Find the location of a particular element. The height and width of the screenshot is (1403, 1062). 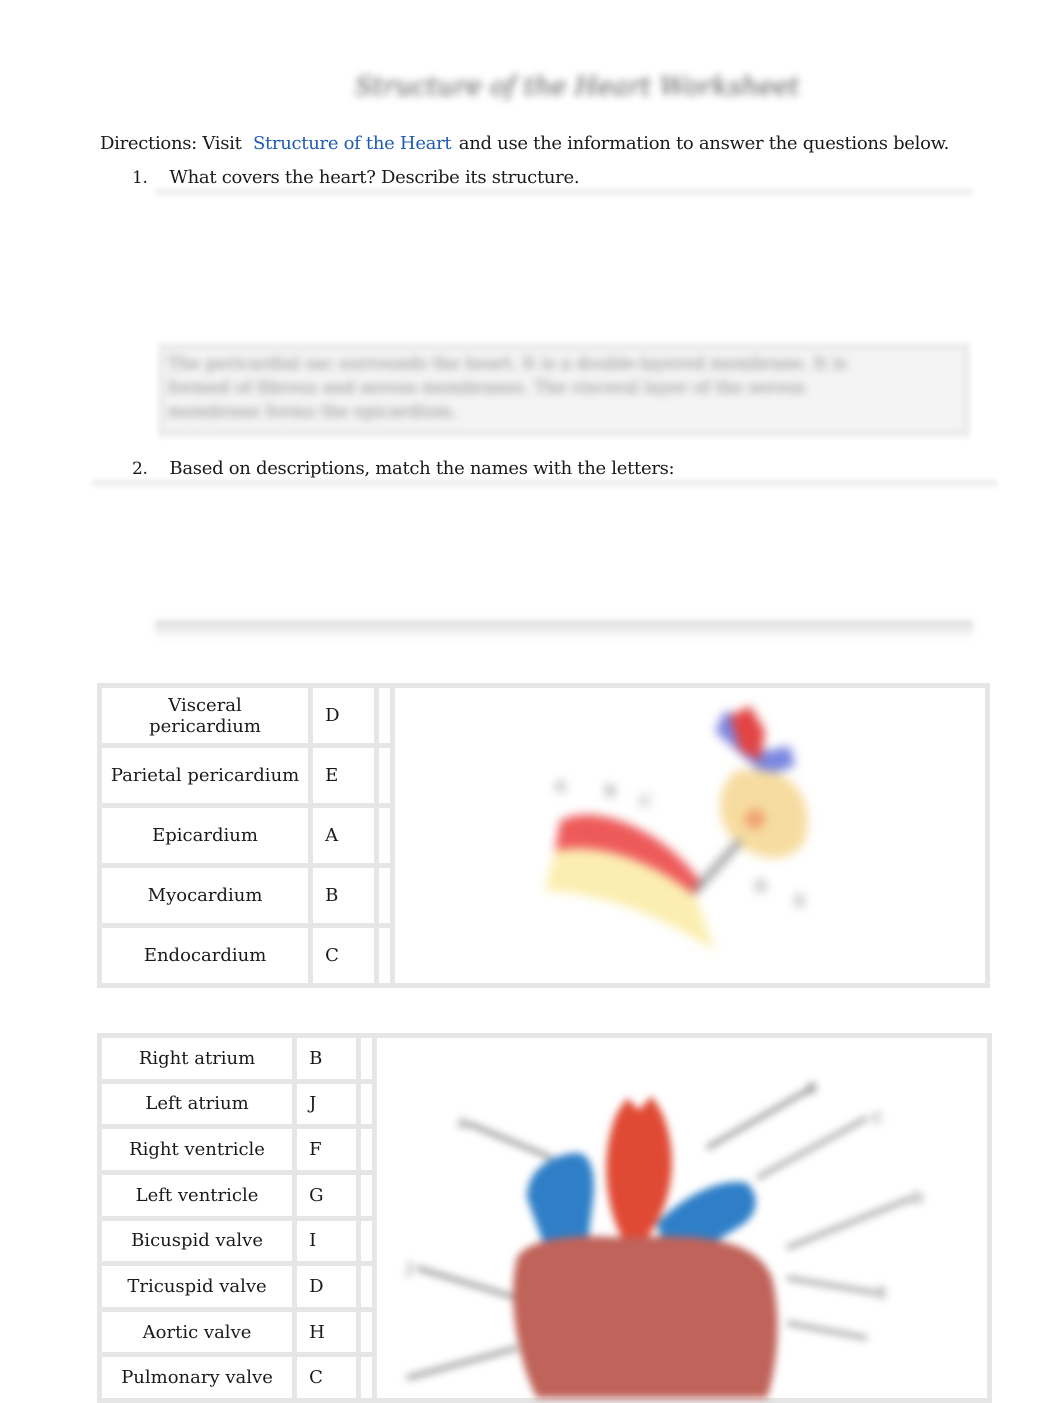

letter-cell: A is located at coordinates (343, 835).